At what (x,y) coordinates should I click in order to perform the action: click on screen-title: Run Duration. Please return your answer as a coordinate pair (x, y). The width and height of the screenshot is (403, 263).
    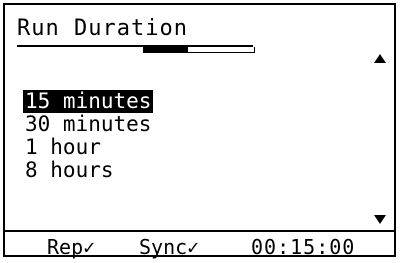
    Looking at the image, I should click on (102, 28).